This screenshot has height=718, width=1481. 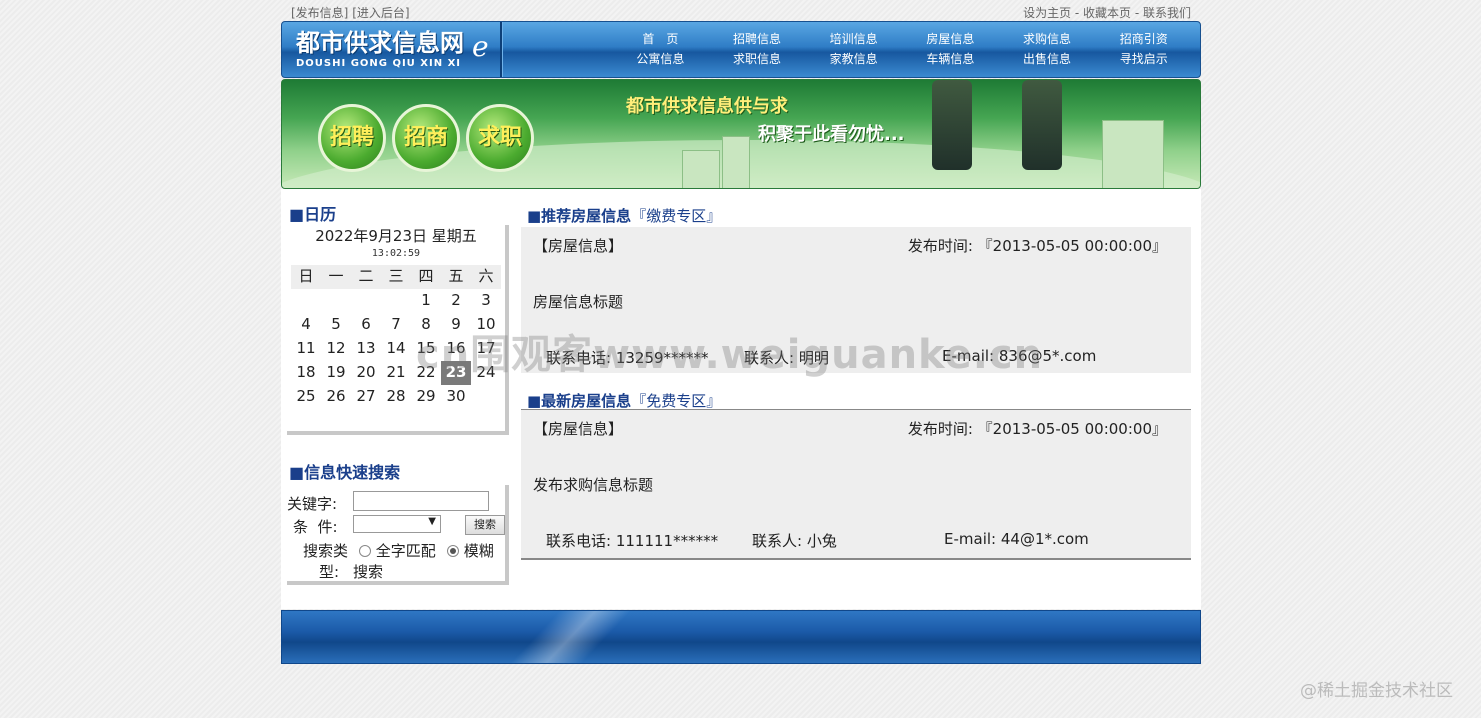 I want to click on exact-match-option: 全字匹配, so click(x=397, y=550).